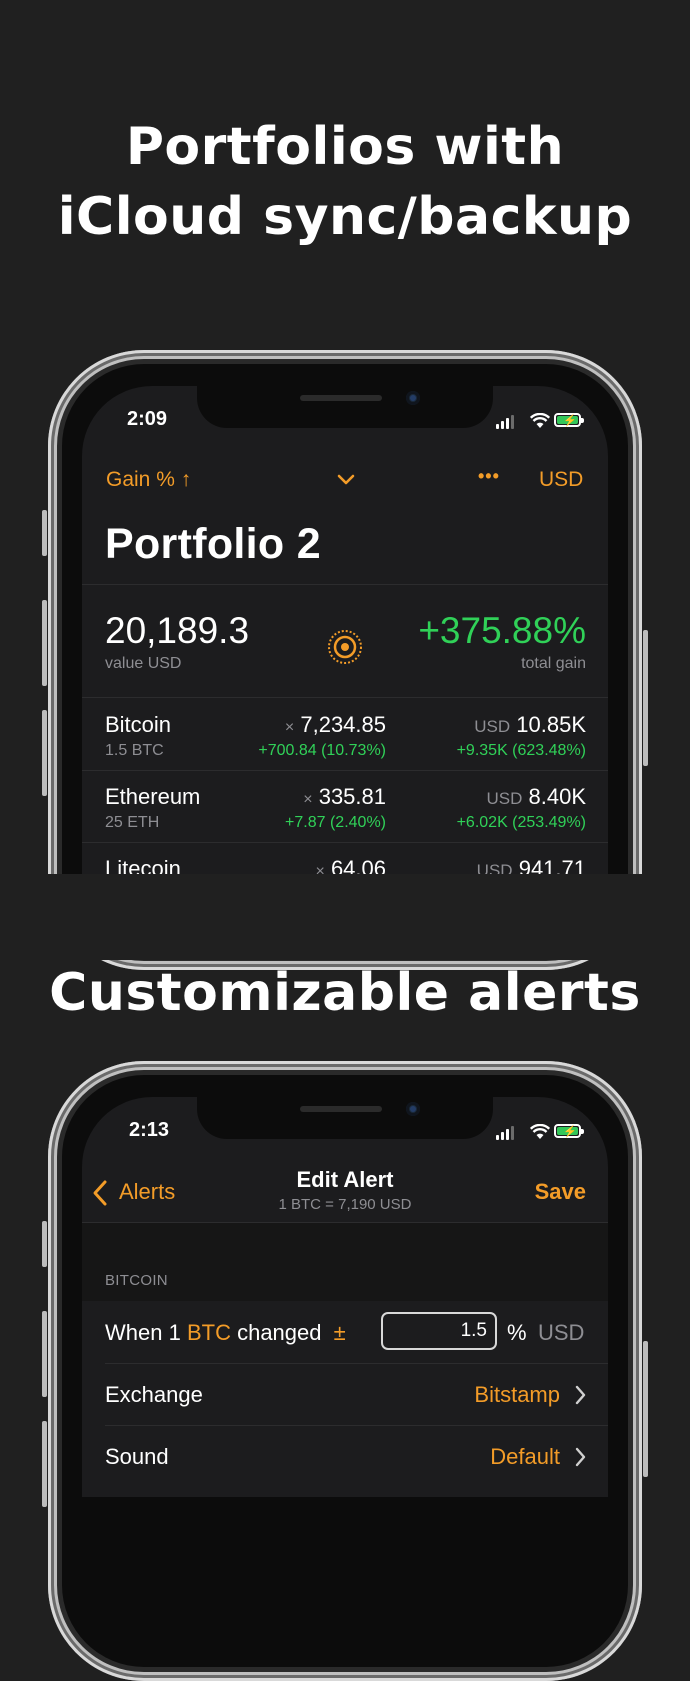 The height and width of the screenshot is (1681, 690). What do you see at coordinates (352, 796) in the screenshot?
I see `holding-price: 335.81` at bounding box center [352, 796].